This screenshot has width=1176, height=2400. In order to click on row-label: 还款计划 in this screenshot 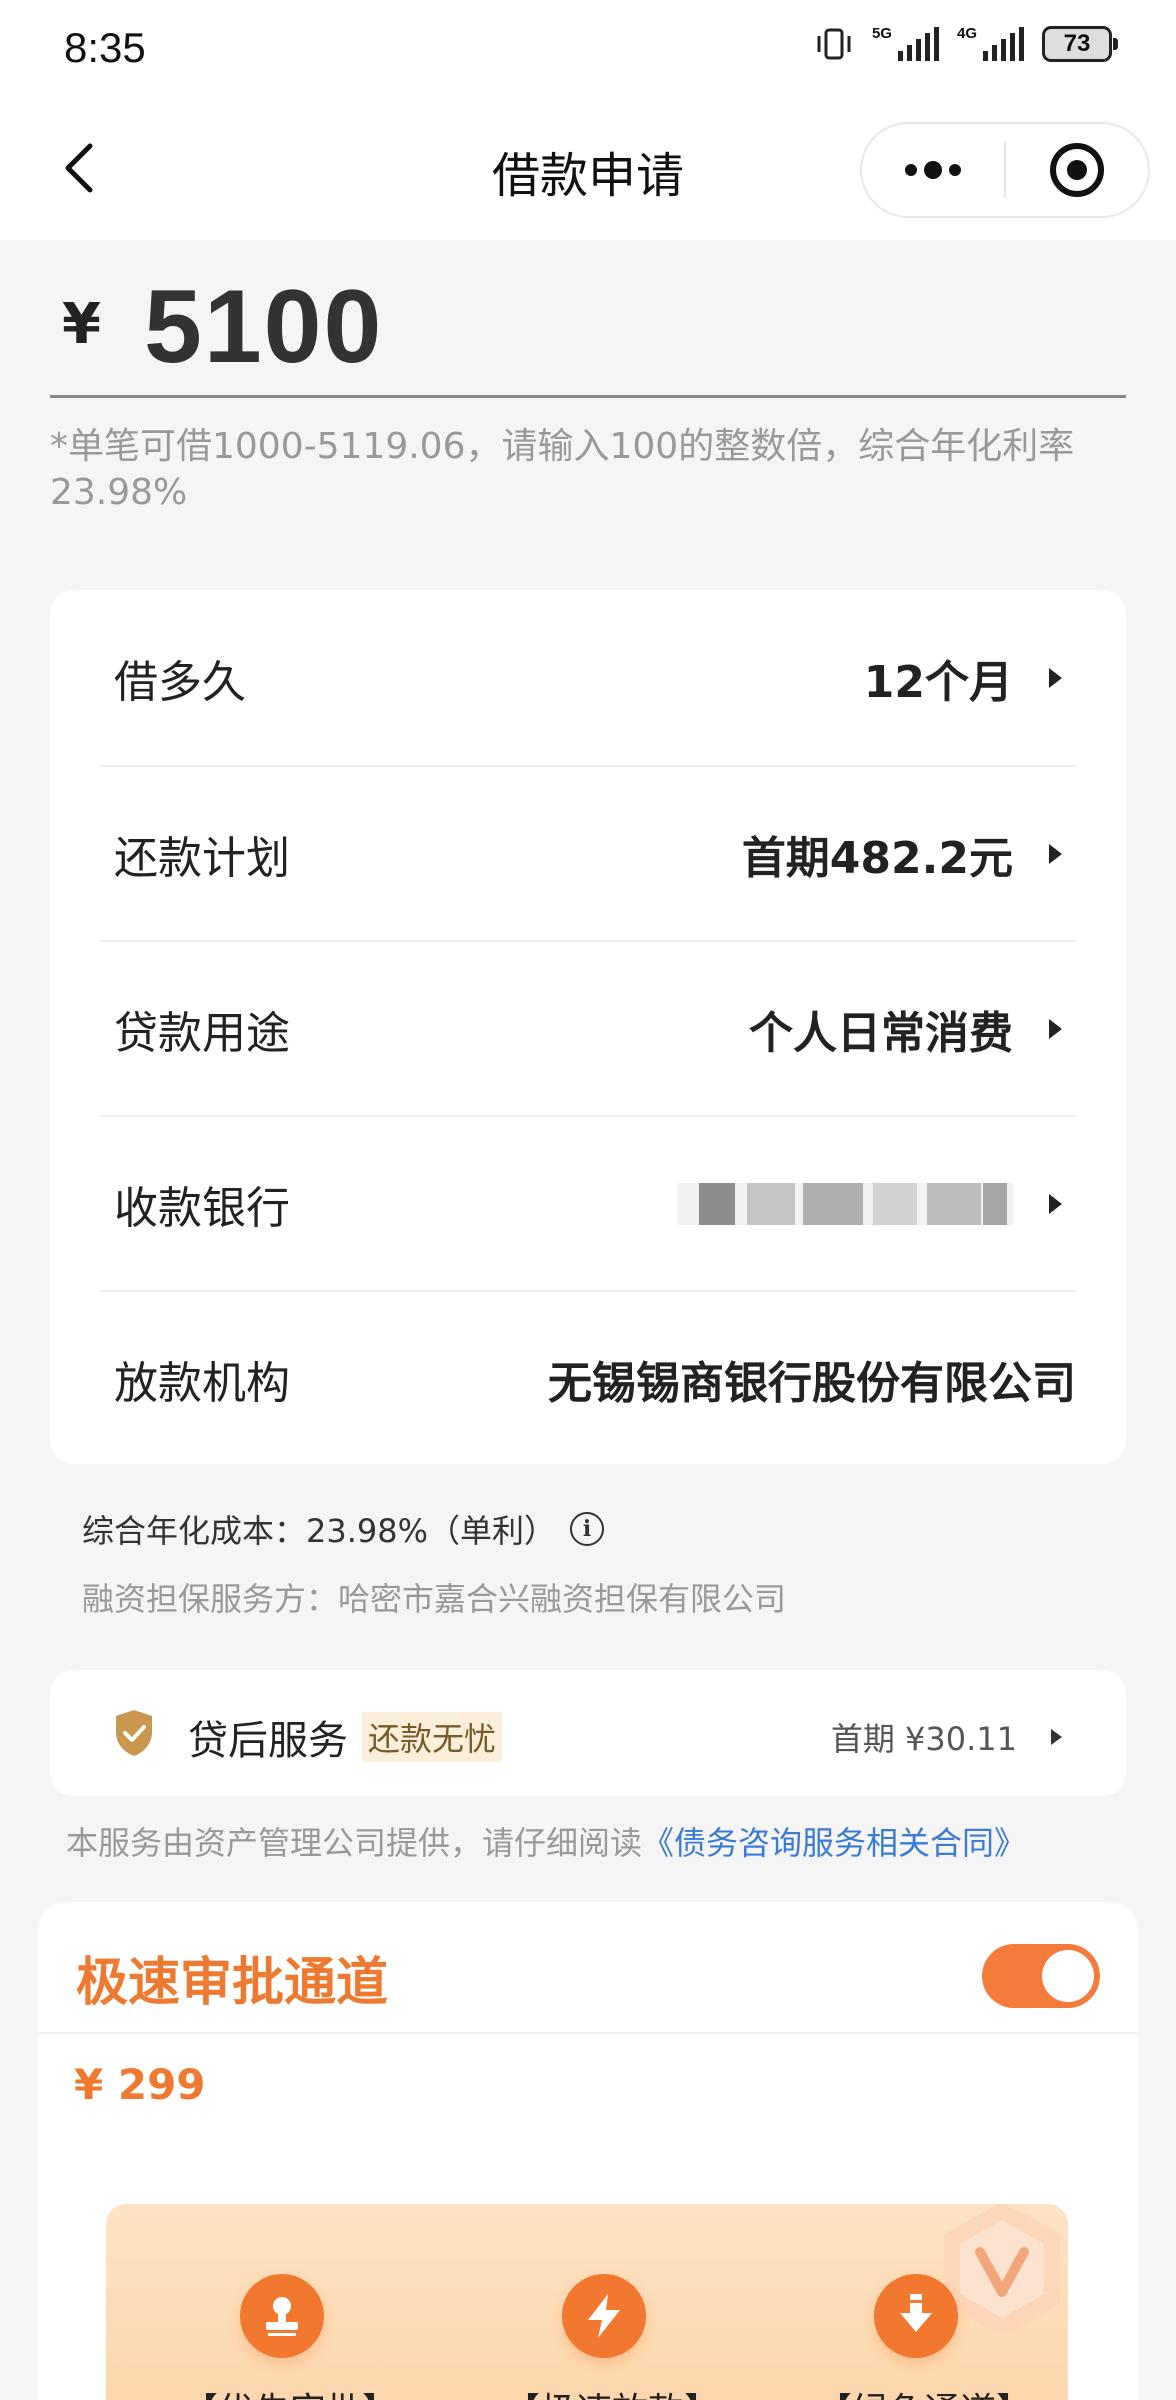, I will do `click(202, 858)`.